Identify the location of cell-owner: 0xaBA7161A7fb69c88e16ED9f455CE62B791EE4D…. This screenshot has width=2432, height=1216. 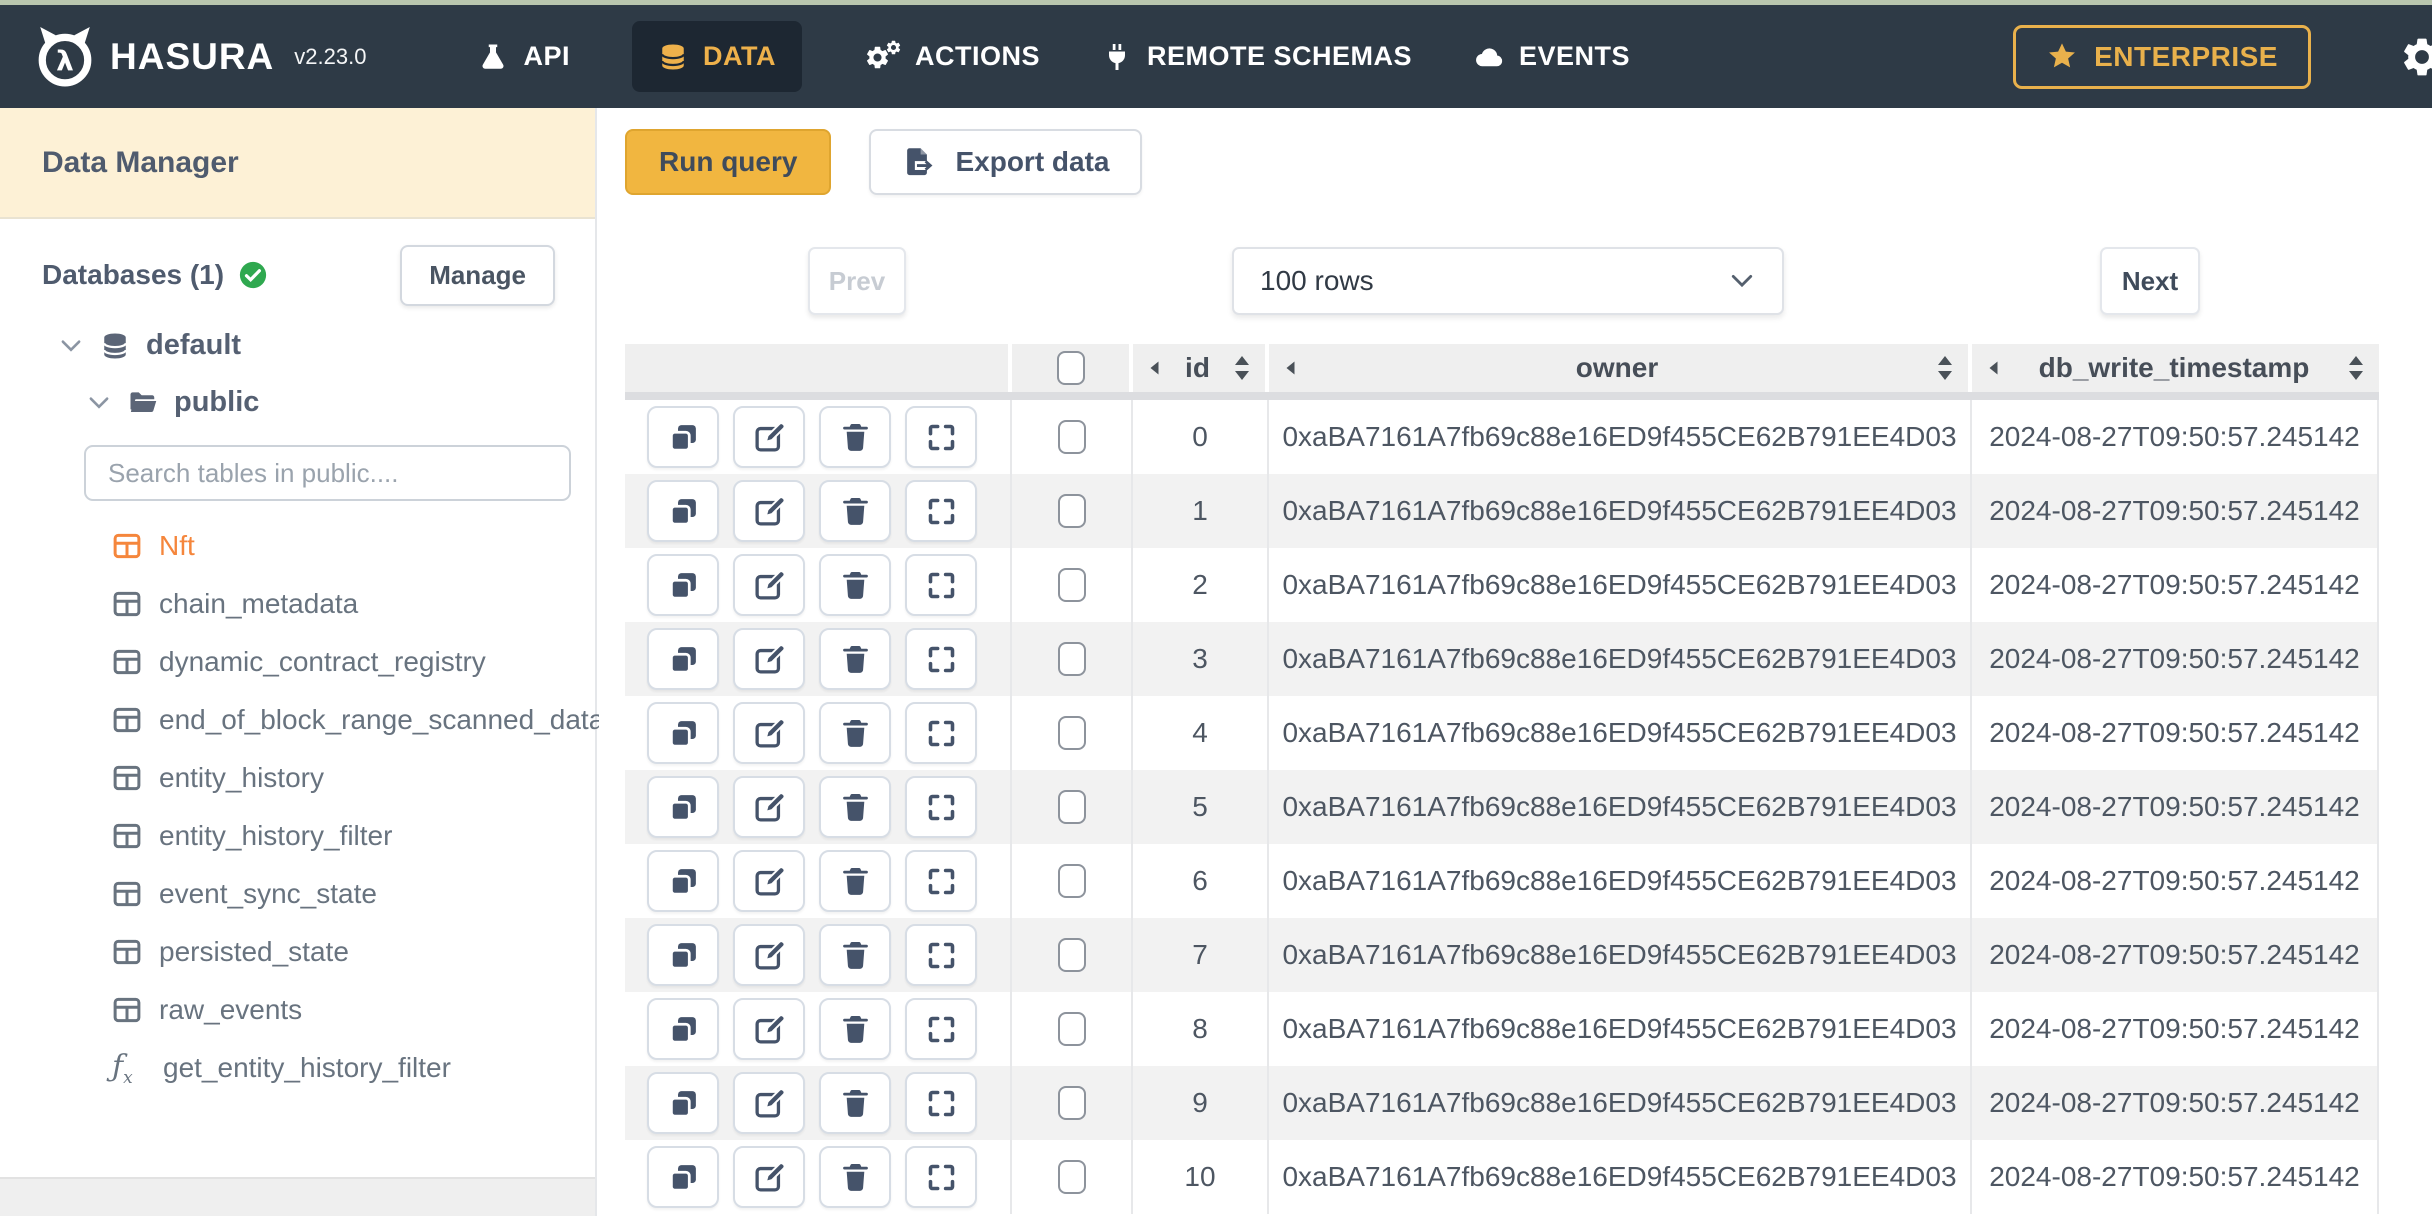
(1620, 1177).